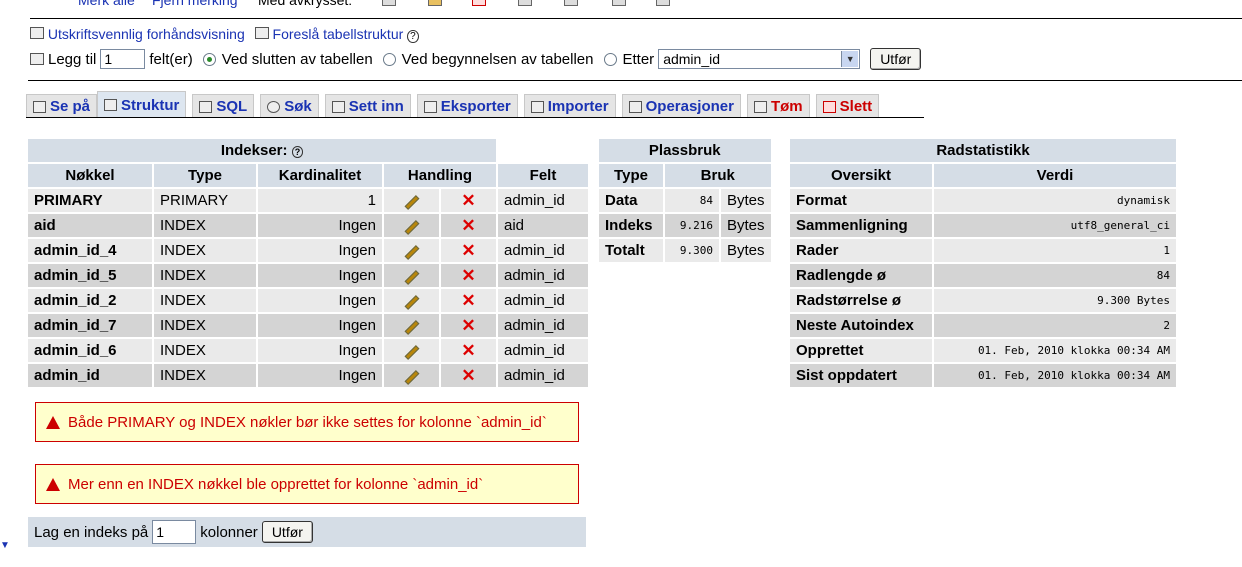  What do you see at coordinates (262, 150) in the screenshot?
I see `indexes-caption: Indekser: ?` at bounding box center [262, 150].